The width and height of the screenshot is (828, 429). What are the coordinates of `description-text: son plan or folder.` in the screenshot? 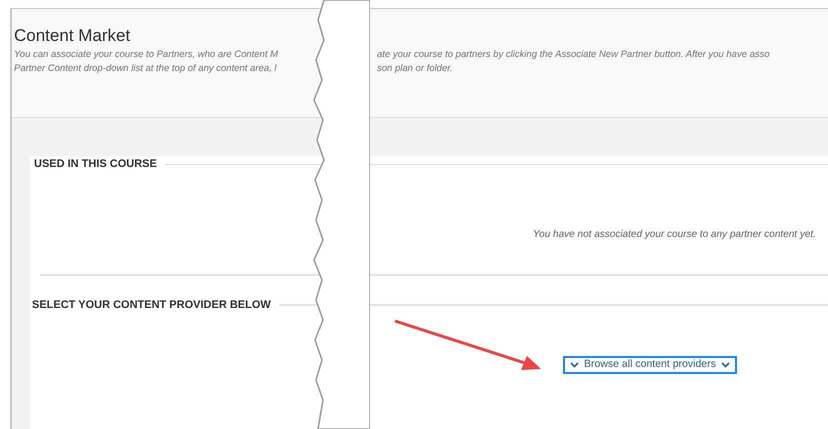 It's located at (415, 69).